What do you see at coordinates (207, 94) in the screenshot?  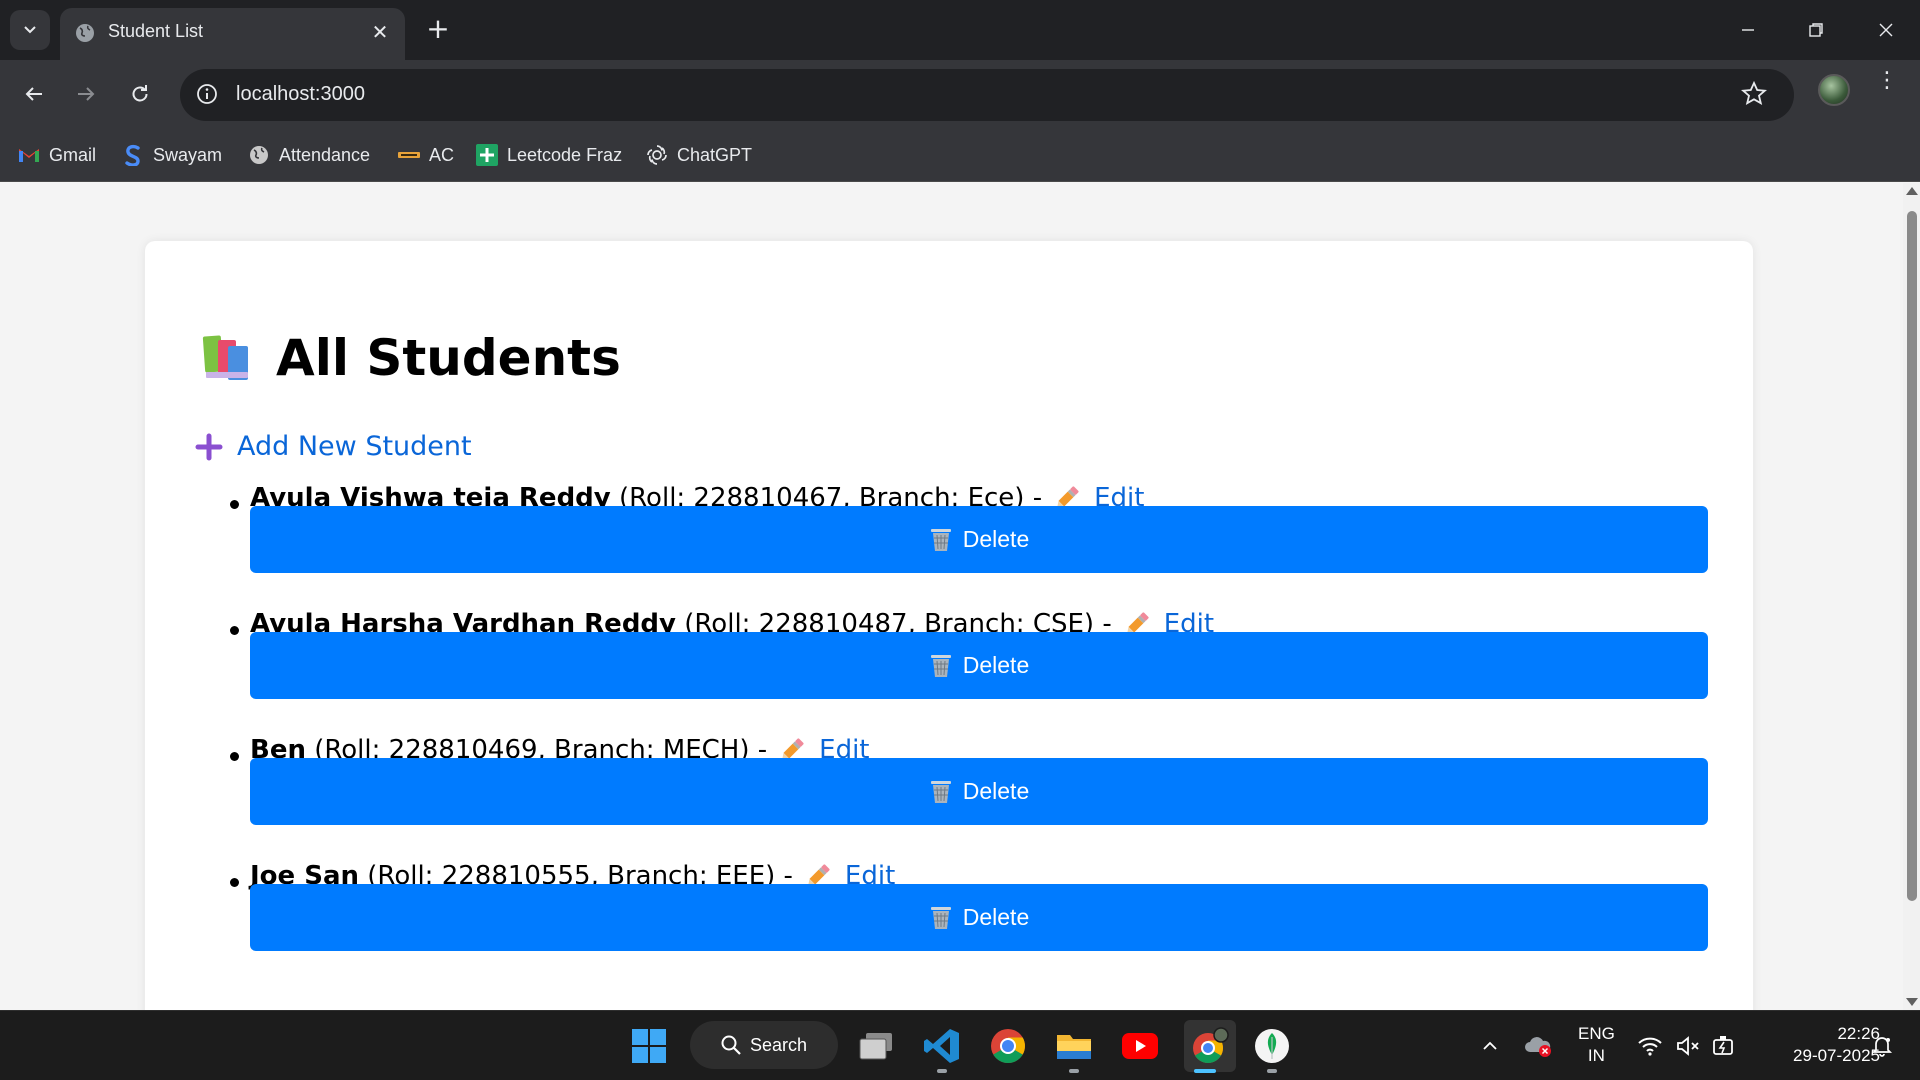 I see `site-info-icon` at bounding box center [207, 94].